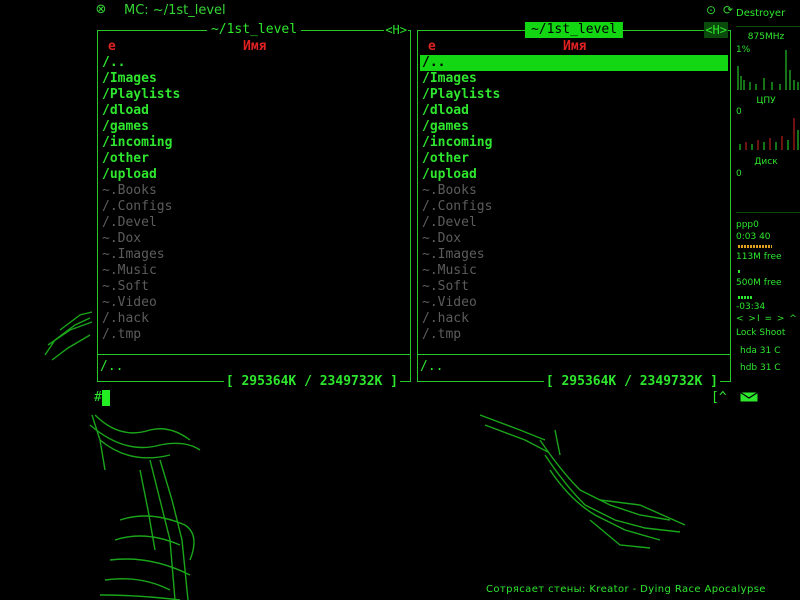  I want to click on media-time: -03:34, so click(751, 307).